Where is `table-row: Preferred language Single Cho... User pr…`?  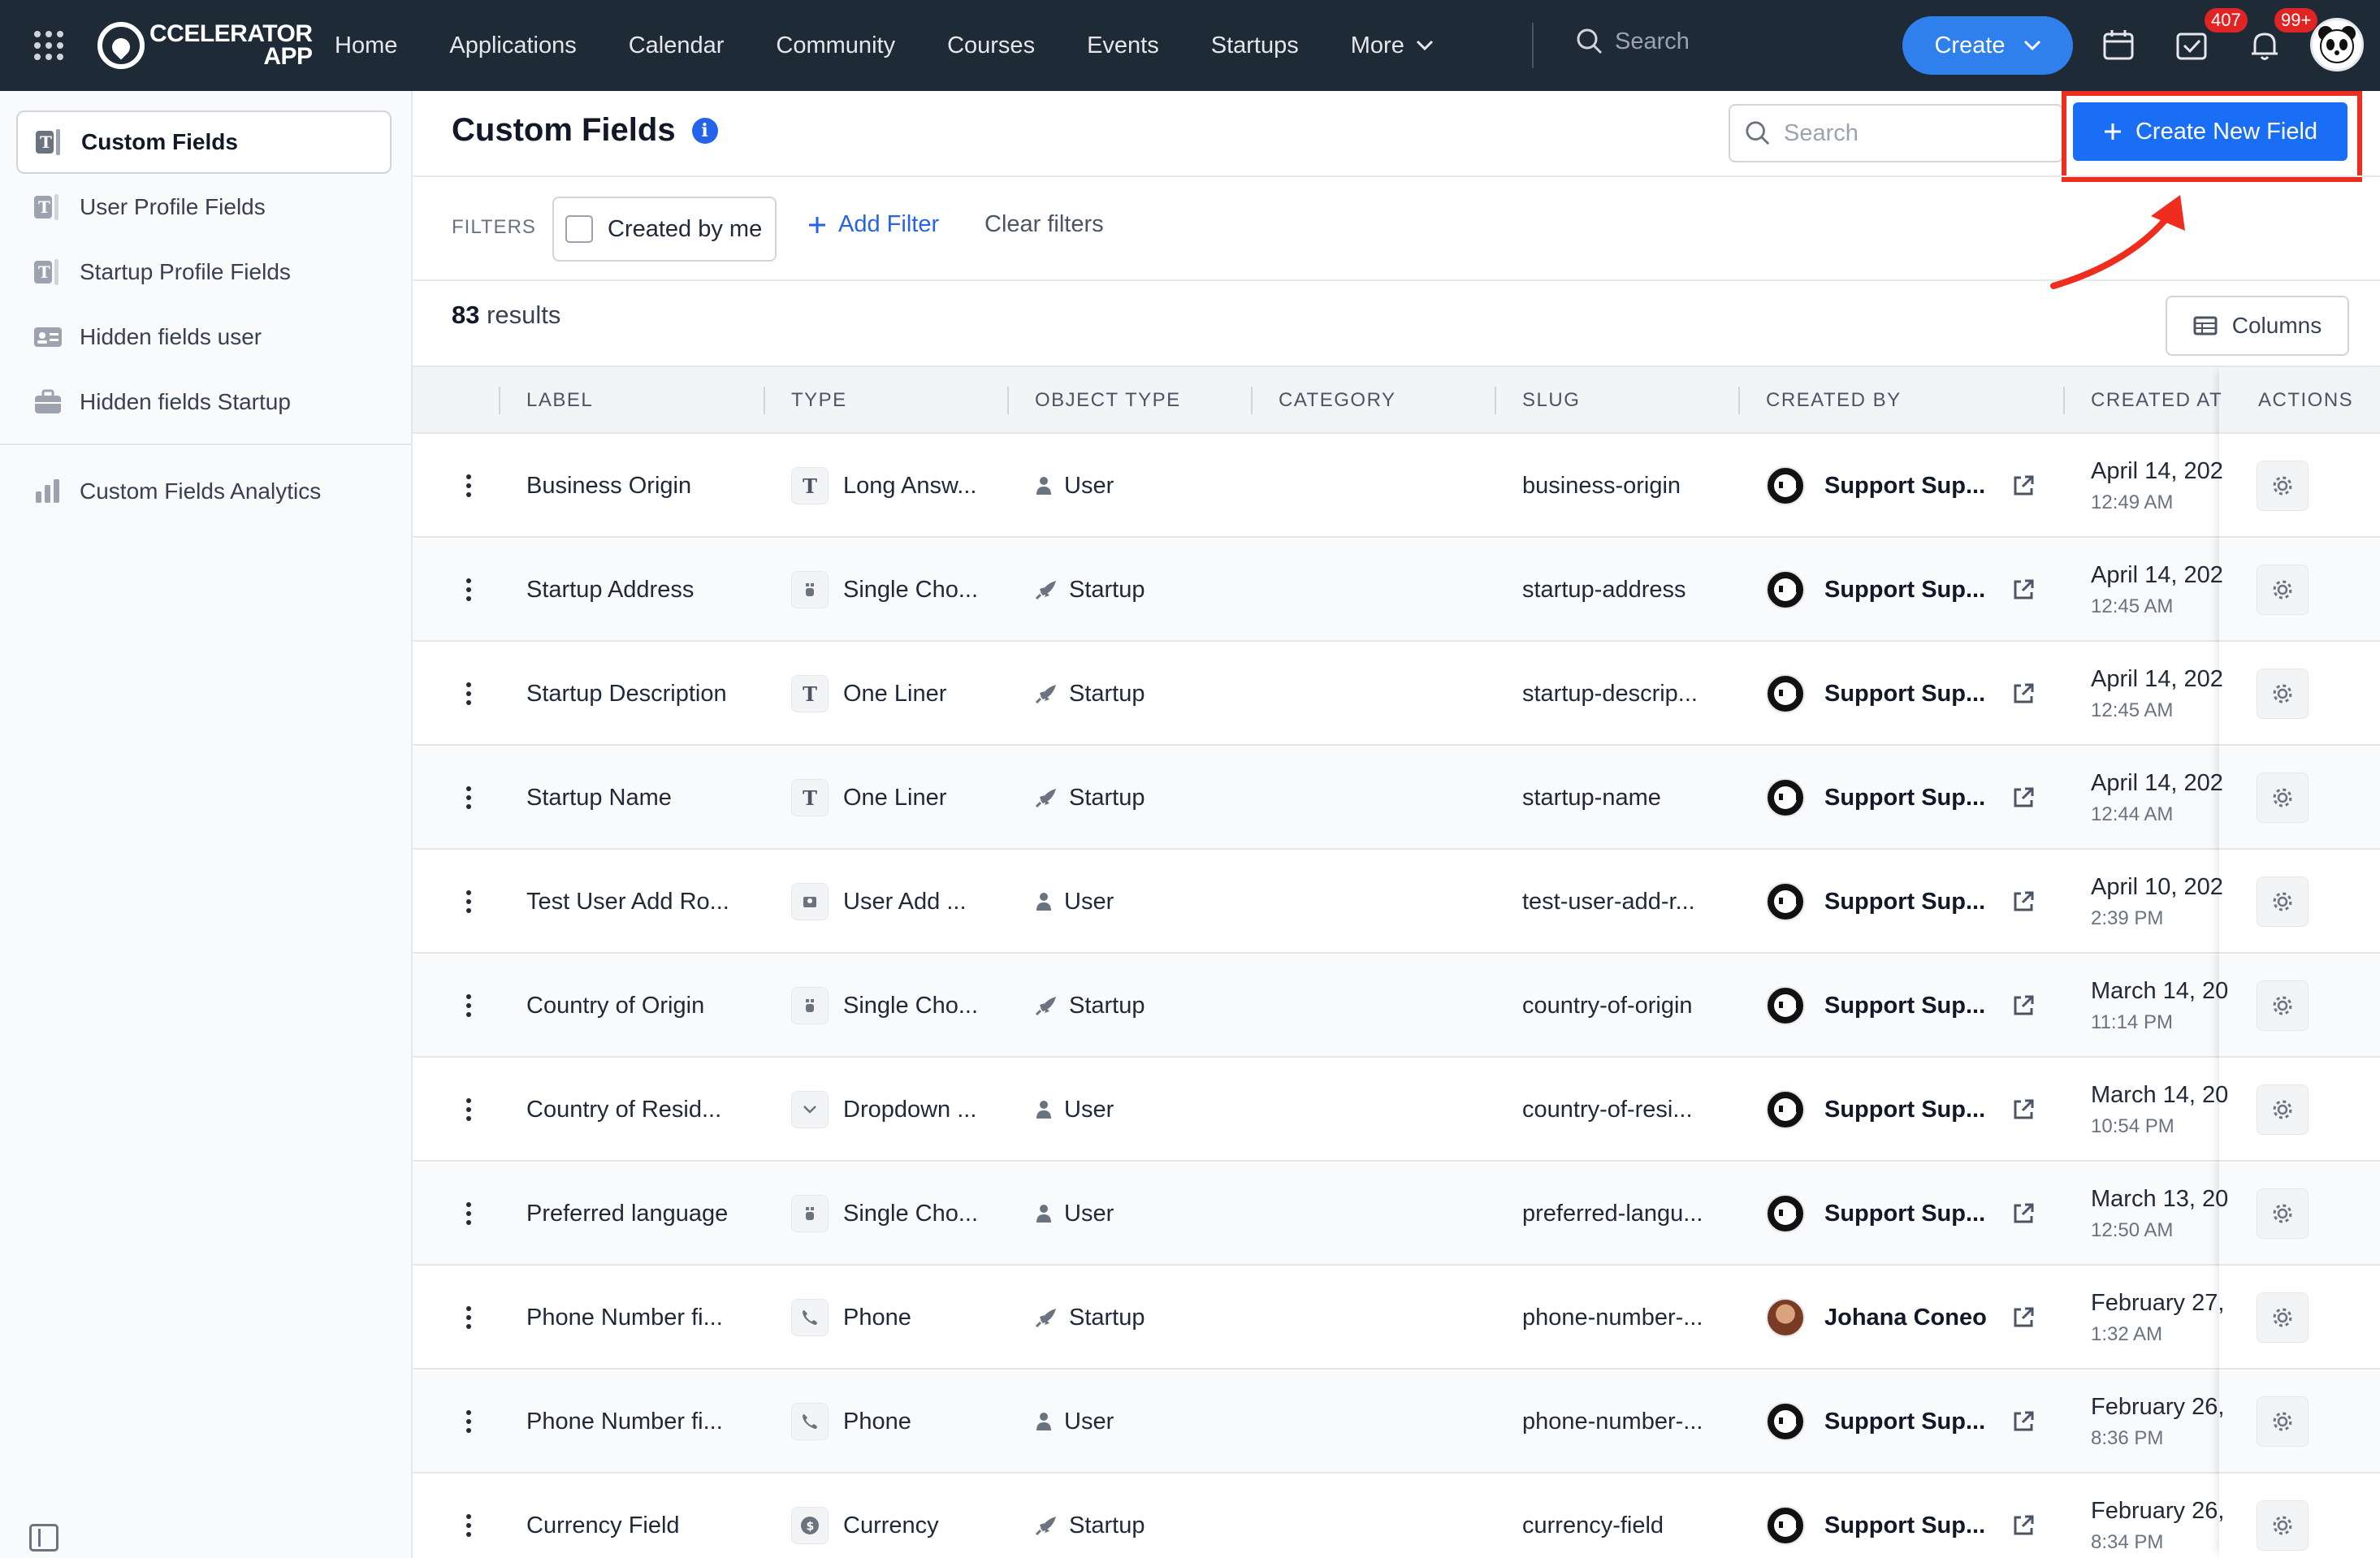
table-row: Preferred language Single Cho... User pr… is located at coordinates (1396, 1214).